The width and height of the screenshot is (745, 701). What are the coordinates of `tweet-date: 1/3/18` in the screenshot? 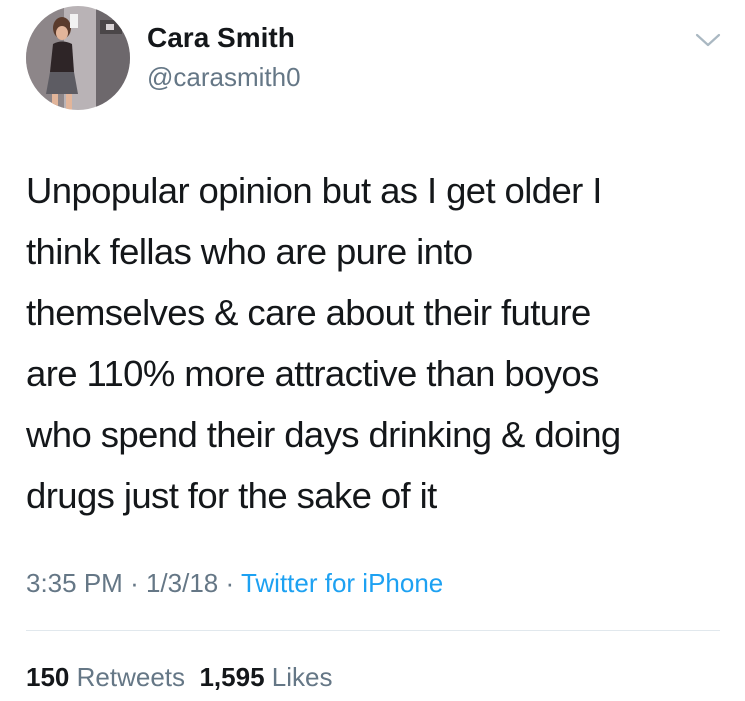 It's located at (182, 583).